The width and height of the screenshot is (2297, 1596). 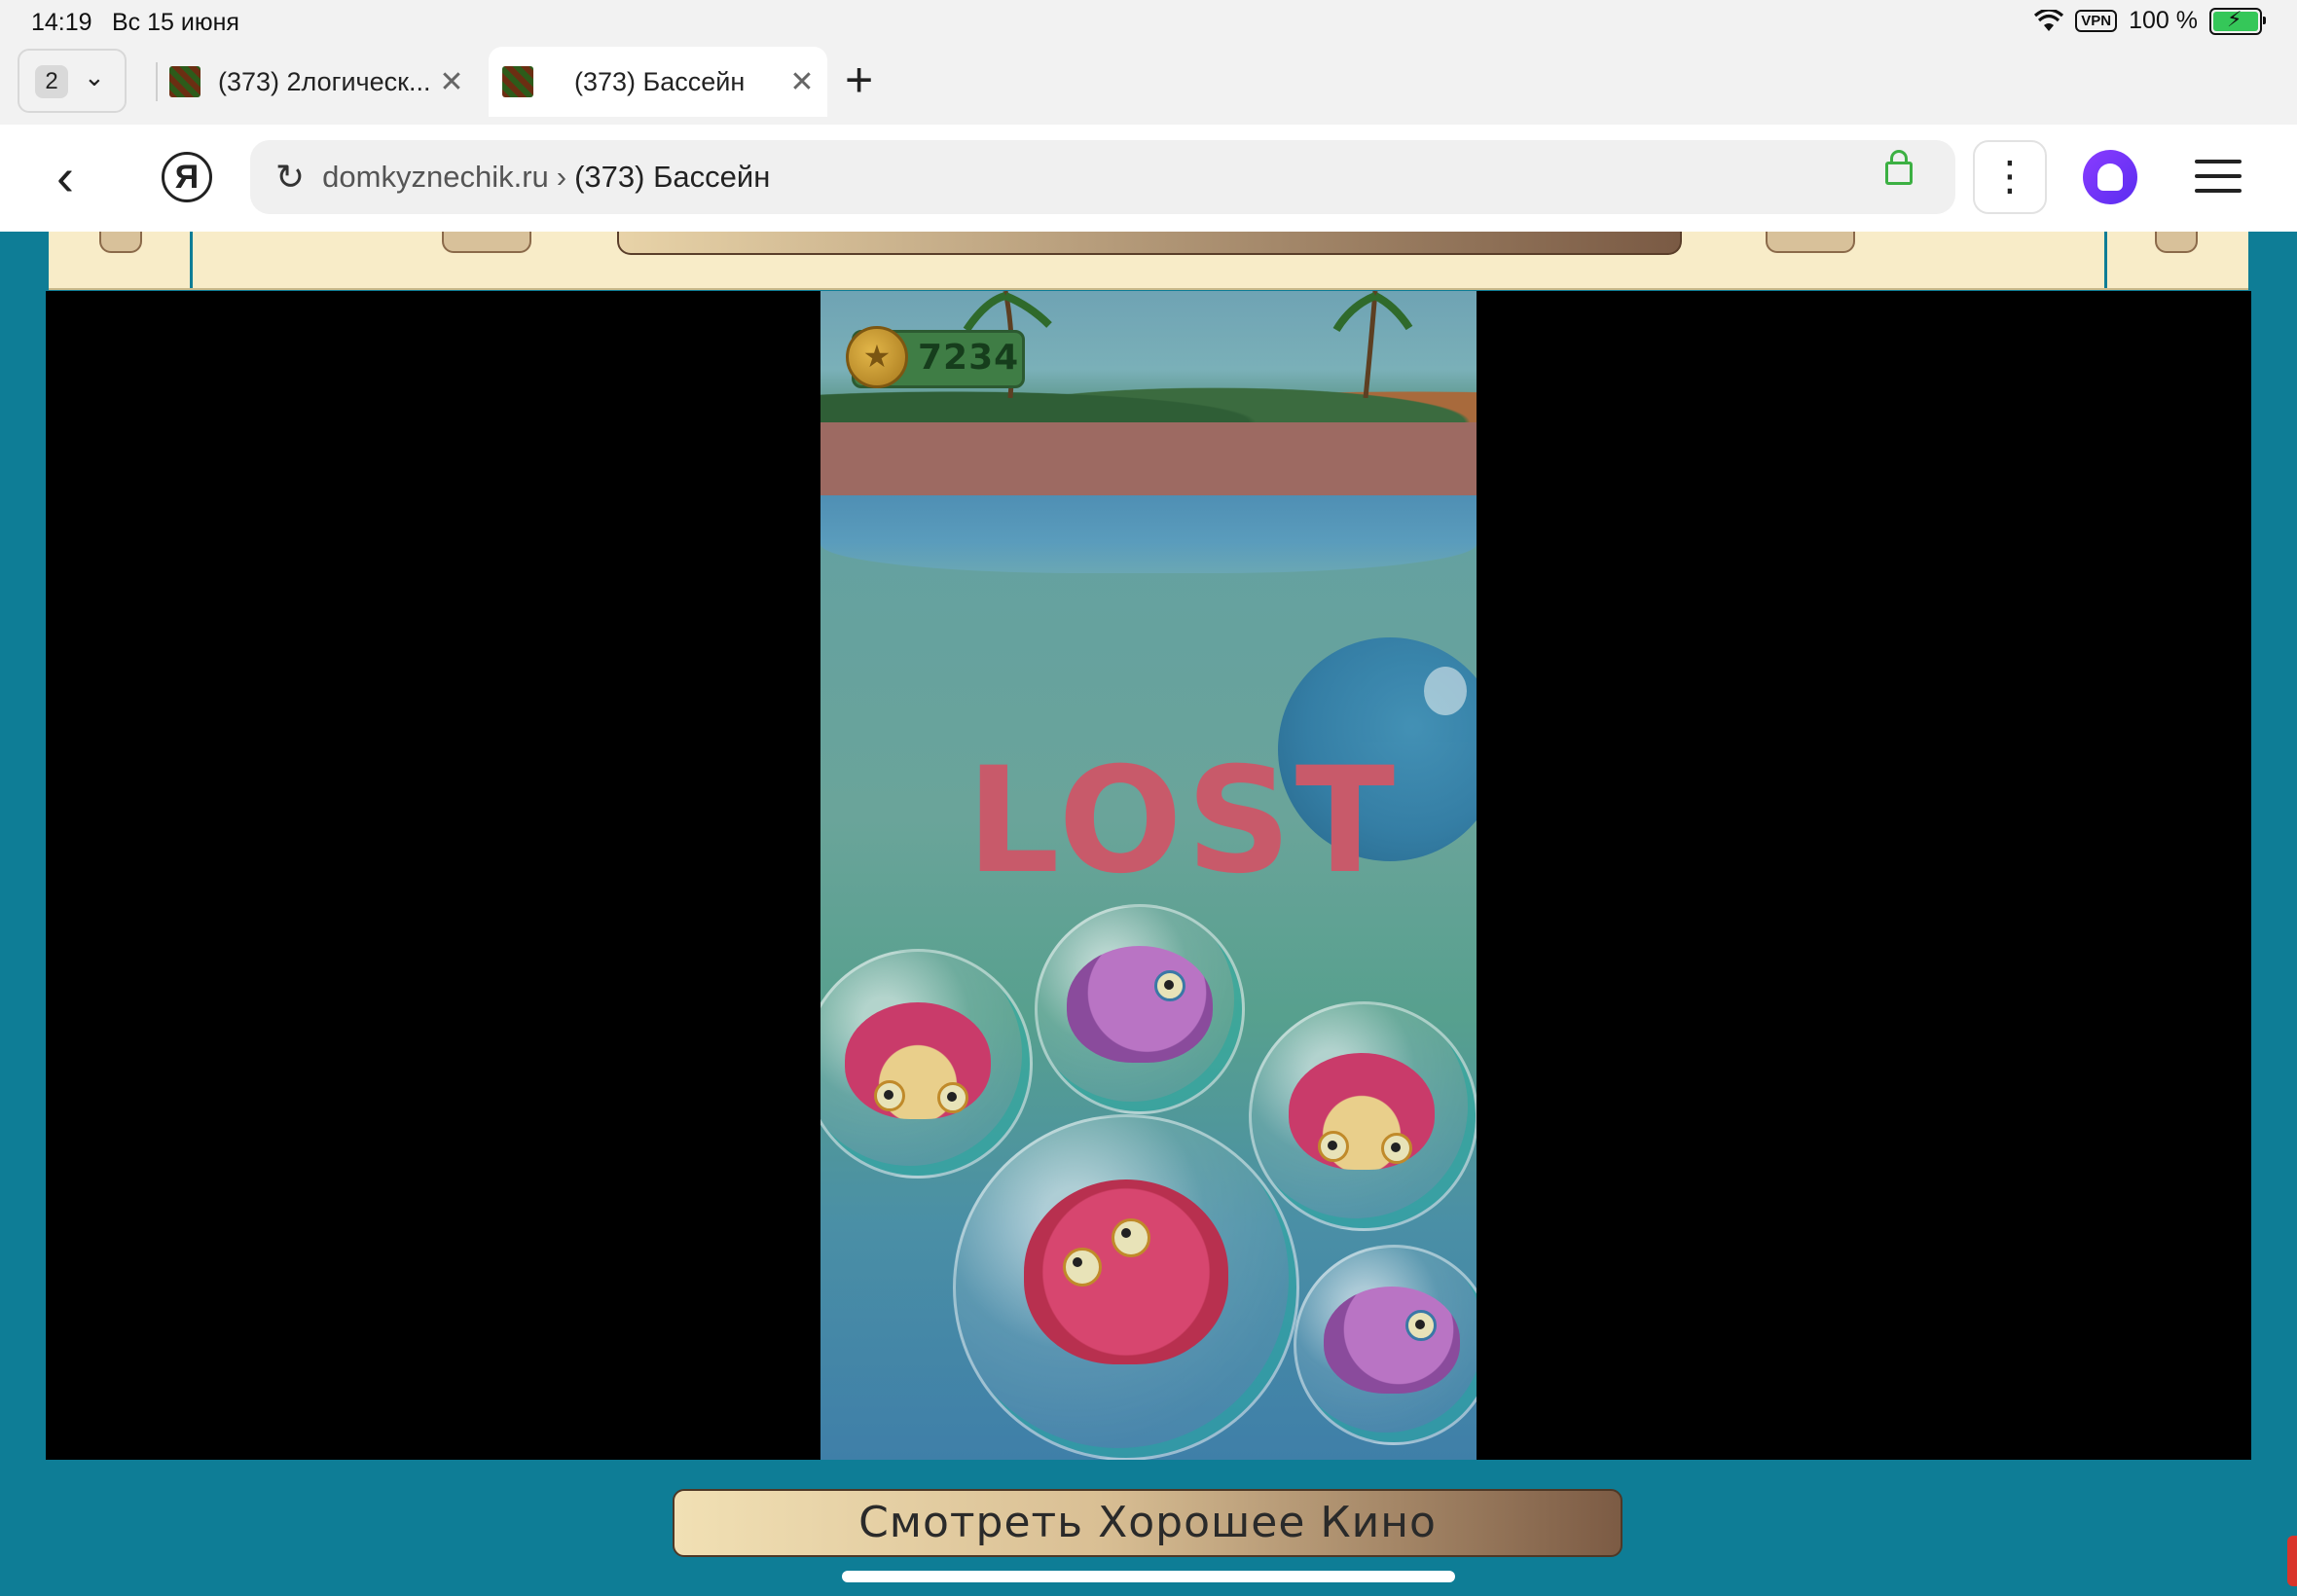 I want to click on tab-pool: (373) Бассейн ✕, so click(x=658, y=82).